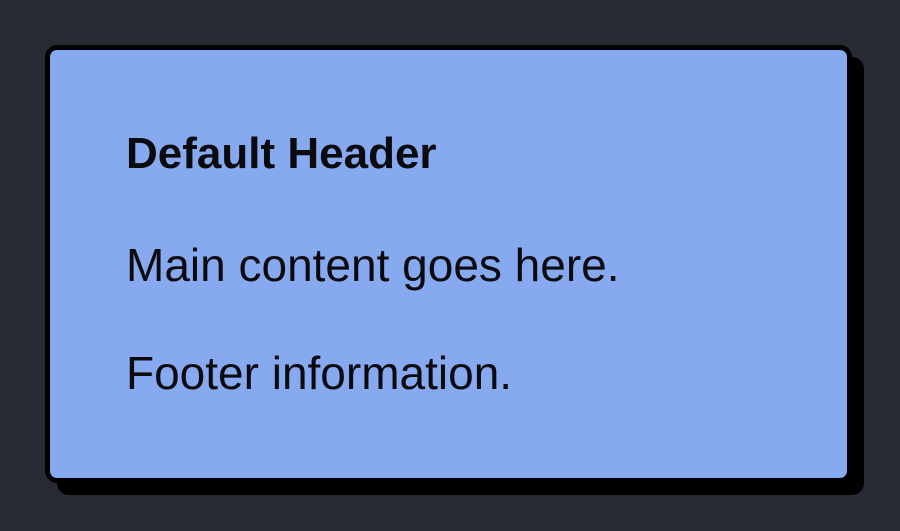 This screenshot has height=531, width=900. What do you see at coordinates (319, 373) in the screenshot?
I see `card-footer: Footer information.` at bounding box center [319, 373].